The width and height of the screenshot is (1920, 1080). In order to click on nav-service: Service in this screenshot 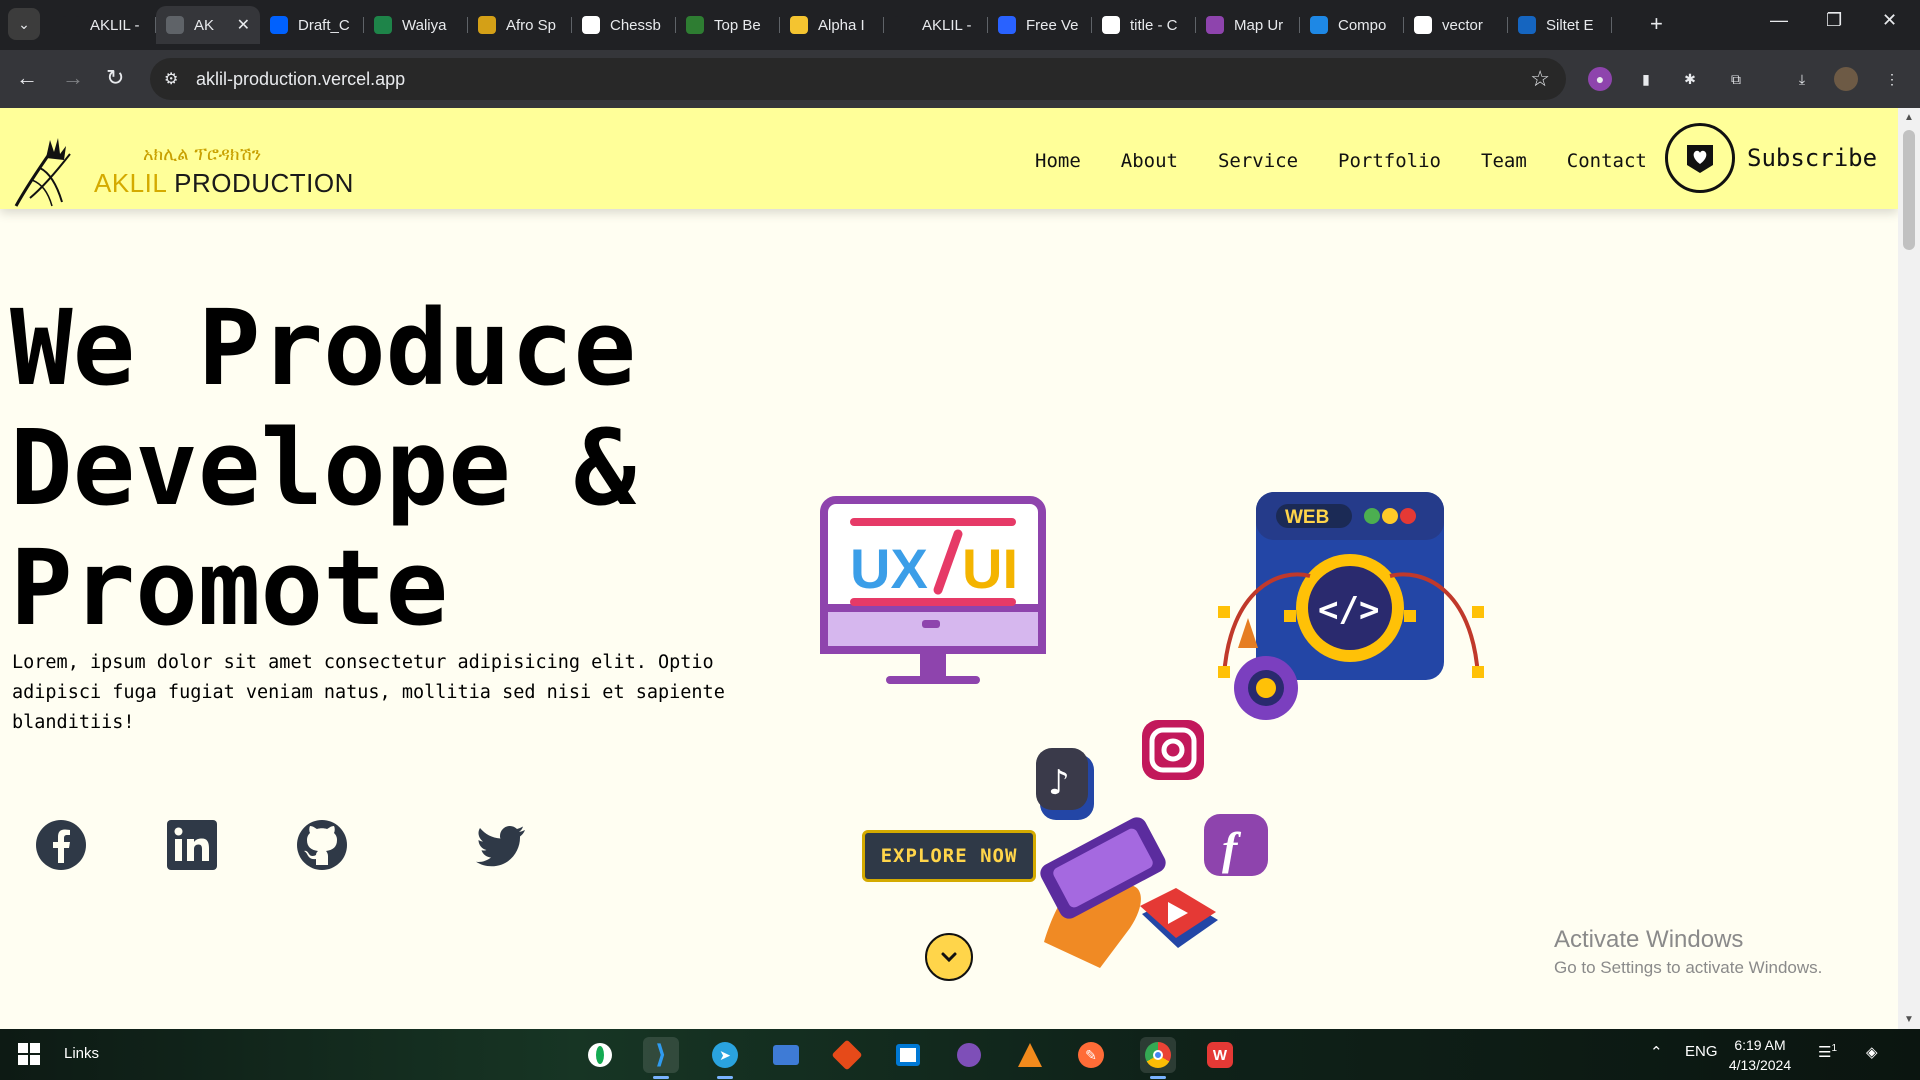, I will do `click(1258, 161)`.